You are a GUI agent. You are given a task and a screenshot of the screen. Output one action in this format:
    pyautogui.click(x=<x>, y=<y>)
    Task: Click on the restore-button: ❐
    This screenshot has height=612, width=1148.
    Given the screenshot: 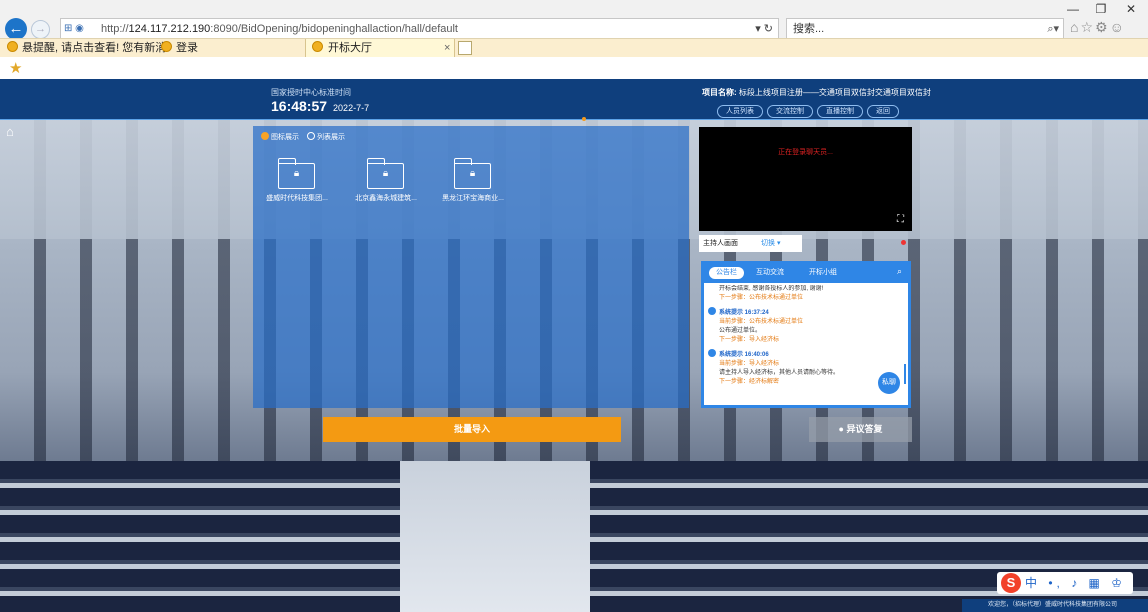 What is the action you would take?
    pyautogui.click(x=1101, y=9)
    